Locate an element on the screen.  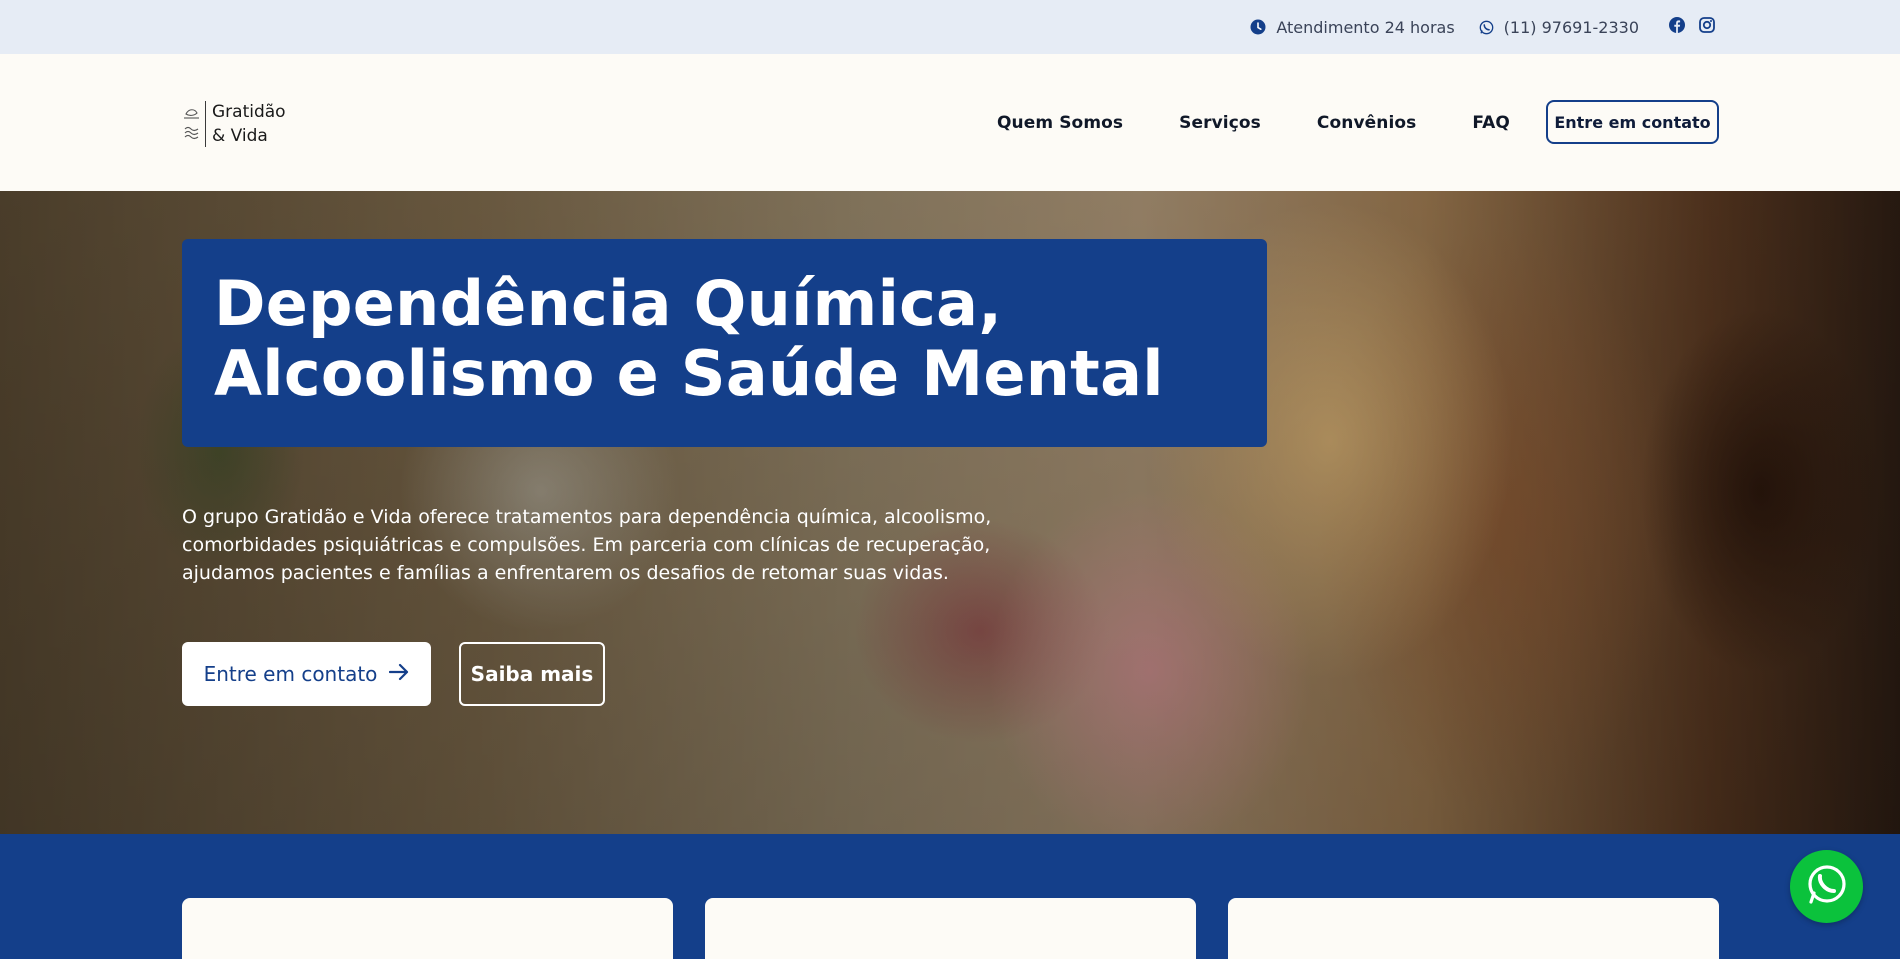
logo-line-1: Gratidão is located at coordinates (249, 112).